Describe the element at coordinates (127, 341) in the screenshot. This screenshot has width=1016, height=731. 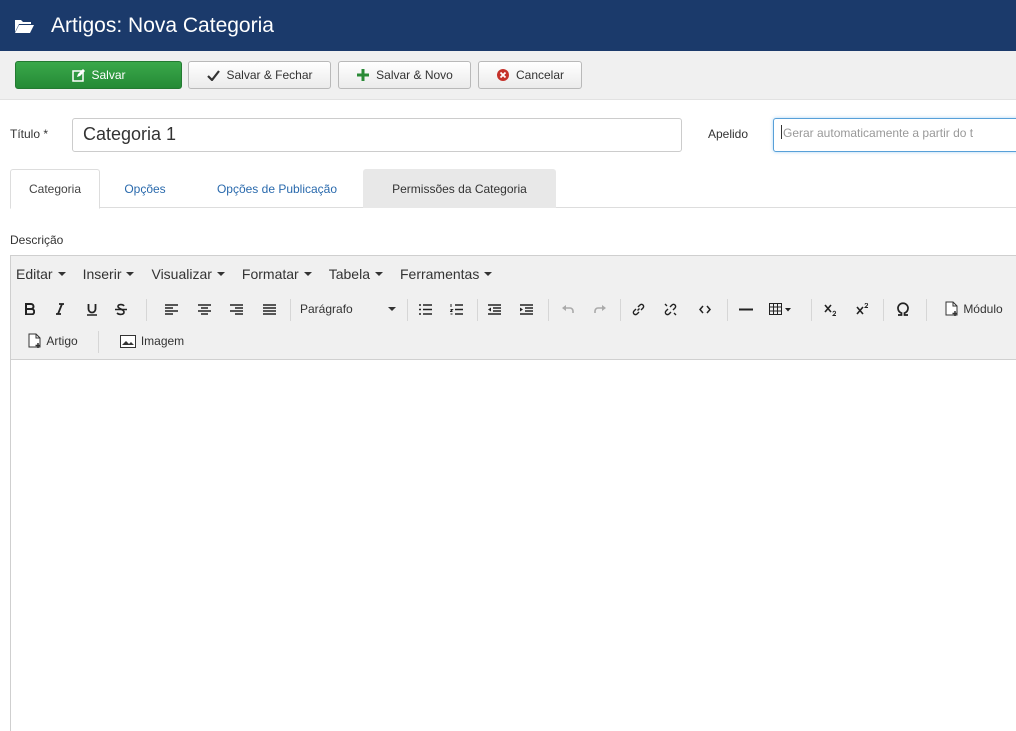
I see `image-icon` at that location.